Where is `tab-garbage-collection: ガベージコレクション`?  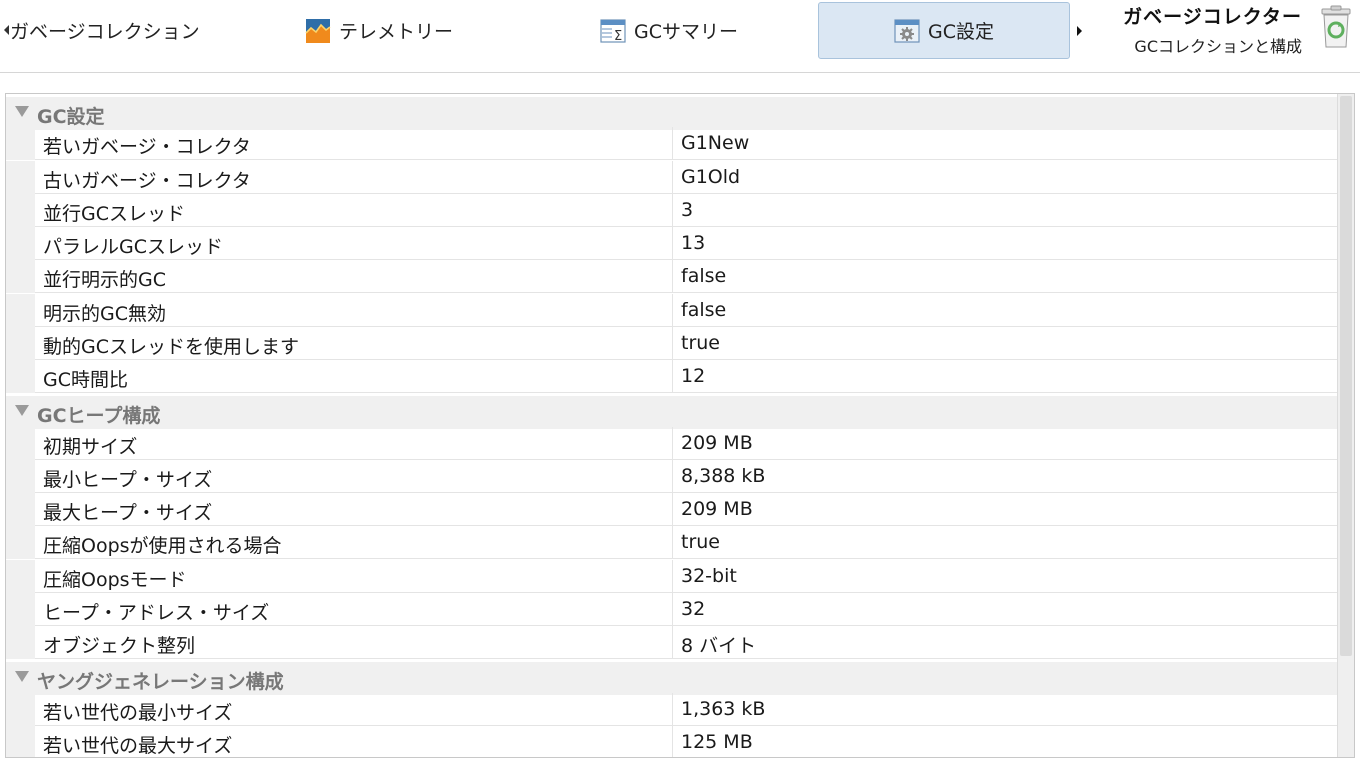
tab-garbage-collection: ガベージコレクション is located at coordinates (120, 30).